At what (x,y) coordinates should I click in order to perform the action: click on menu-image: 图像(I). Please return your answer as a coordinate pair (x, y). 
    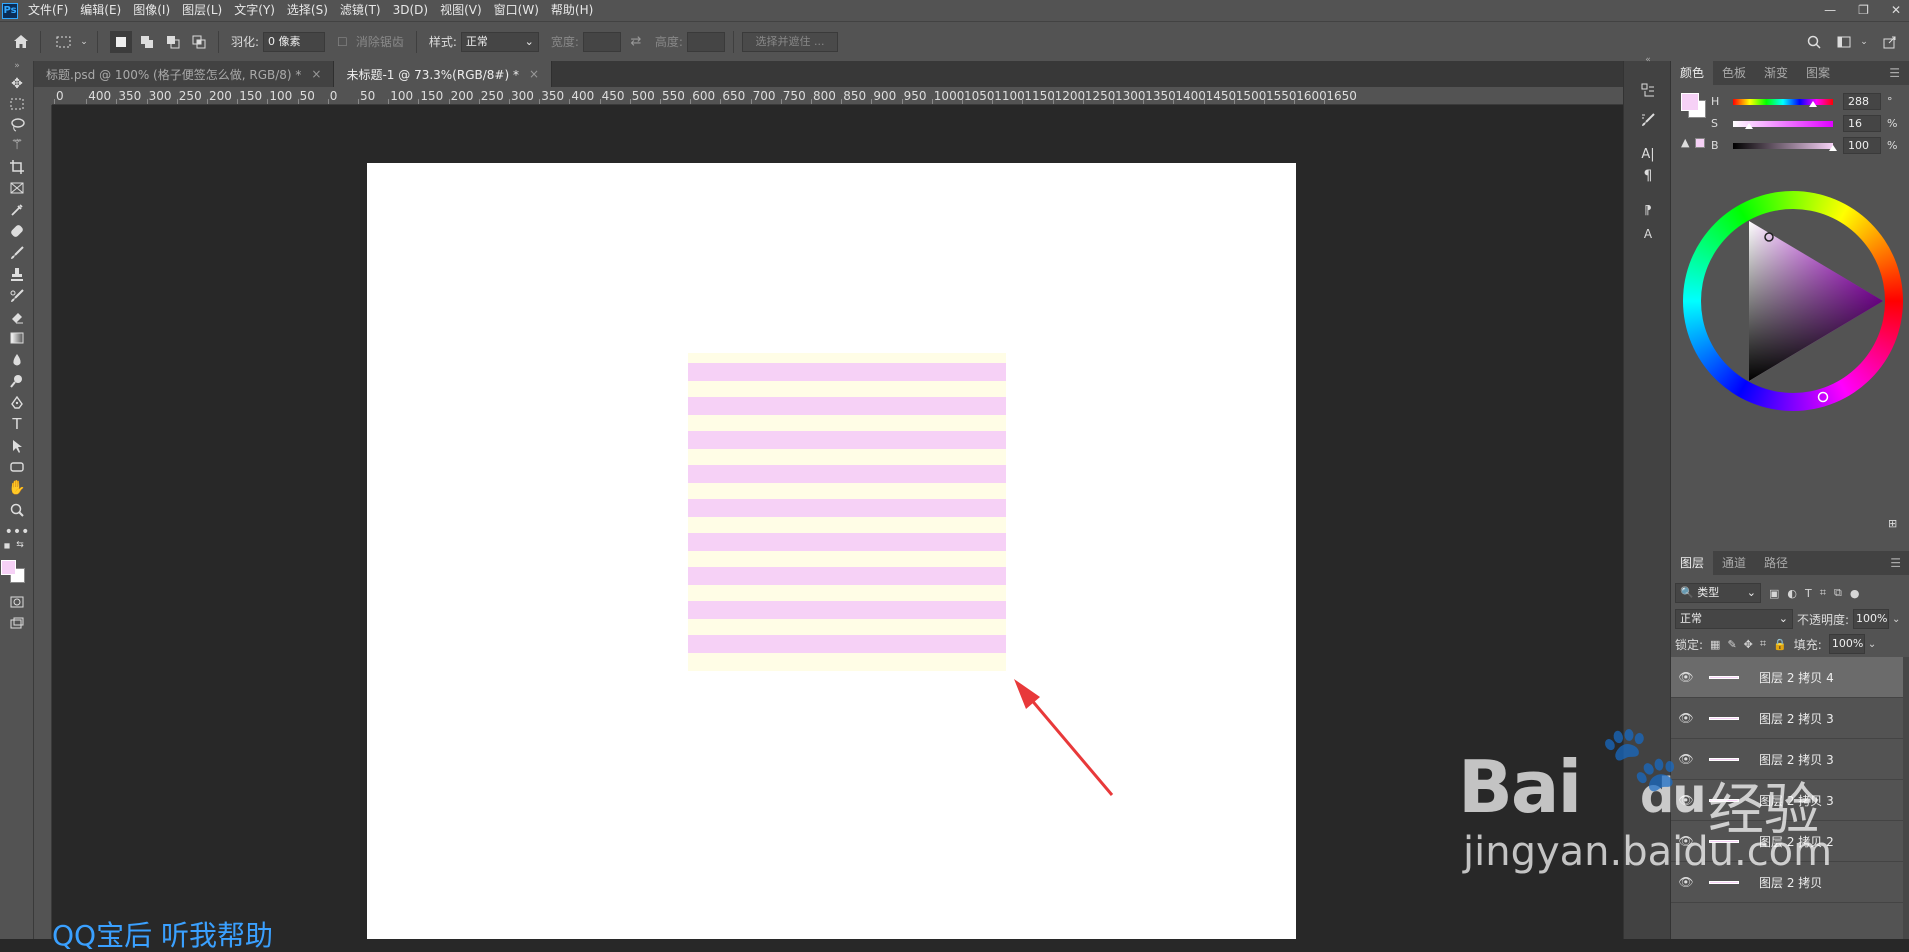
    Looking at the image, I should click on (151, 10).